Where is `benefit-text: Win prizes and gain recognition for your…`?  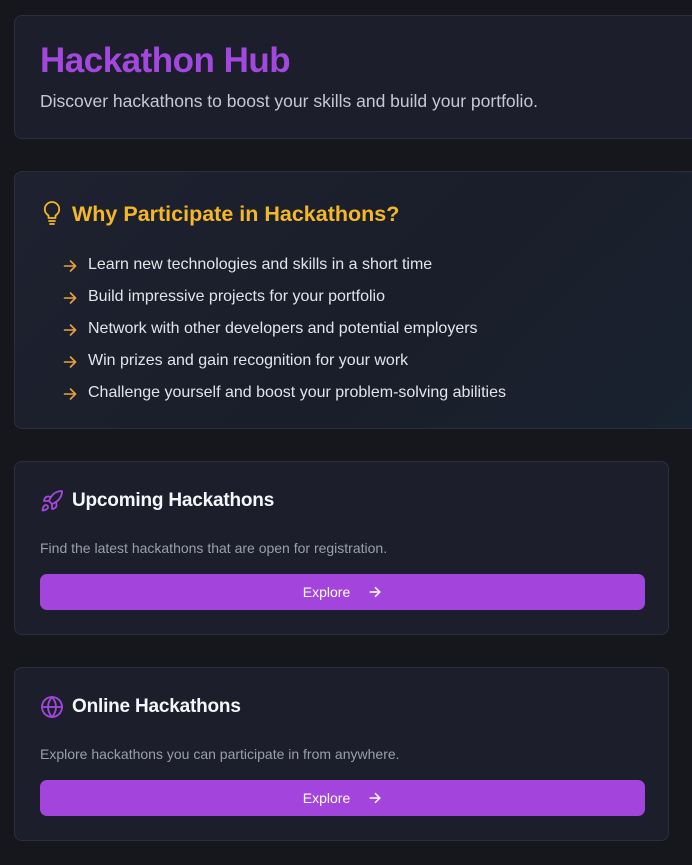 benefit-text: Win prizes and gain recognition for your… is located at coordinates (248, 360).